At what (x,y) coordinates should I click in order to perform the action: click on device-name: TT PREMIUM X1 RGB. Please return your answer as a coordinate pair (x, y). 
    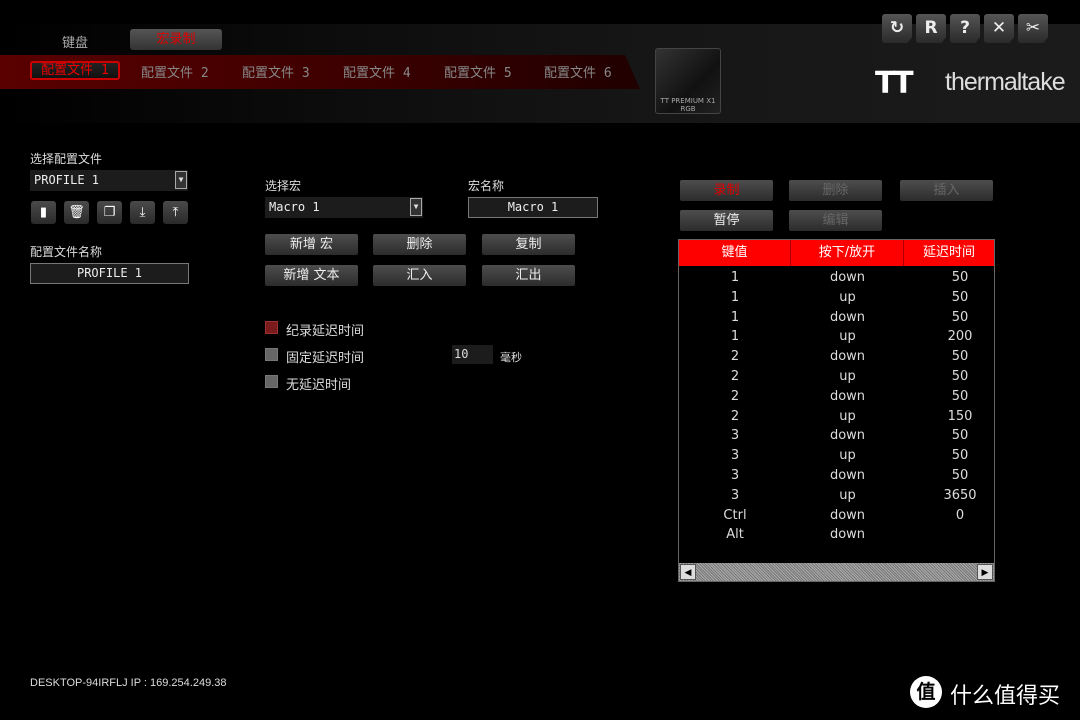
    Looking at the image, I should click on (688, 105).